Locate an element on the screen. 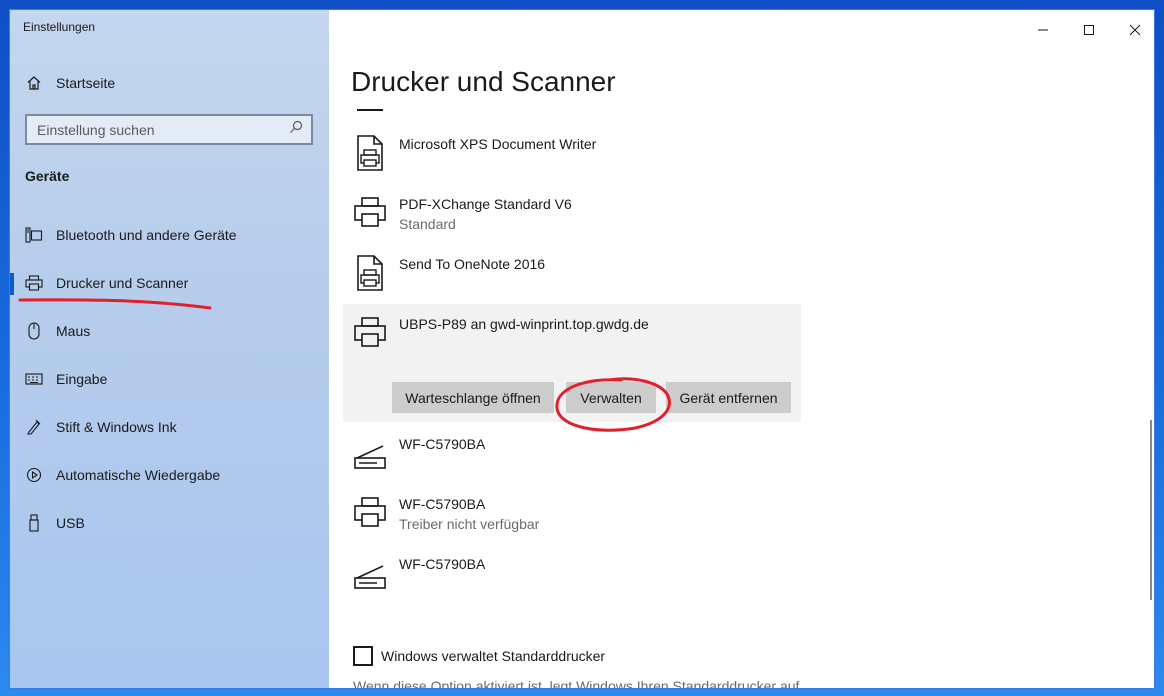 The width and height of the screenshot is (1164, 696). search-input: Einstellung suchen is located at coordinates (169, 129).